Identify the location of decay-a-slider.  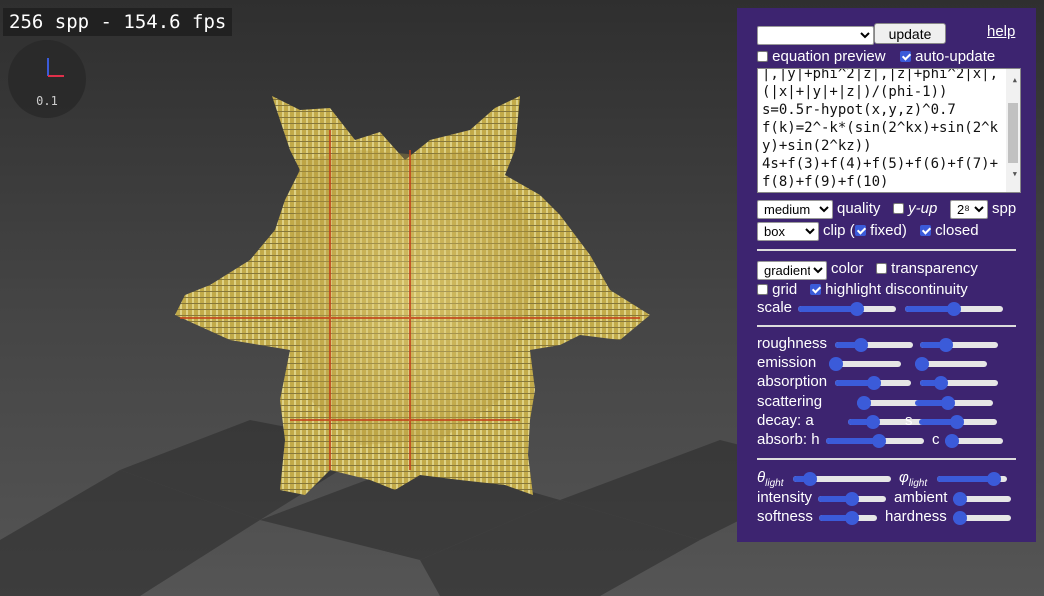
(887, 422).